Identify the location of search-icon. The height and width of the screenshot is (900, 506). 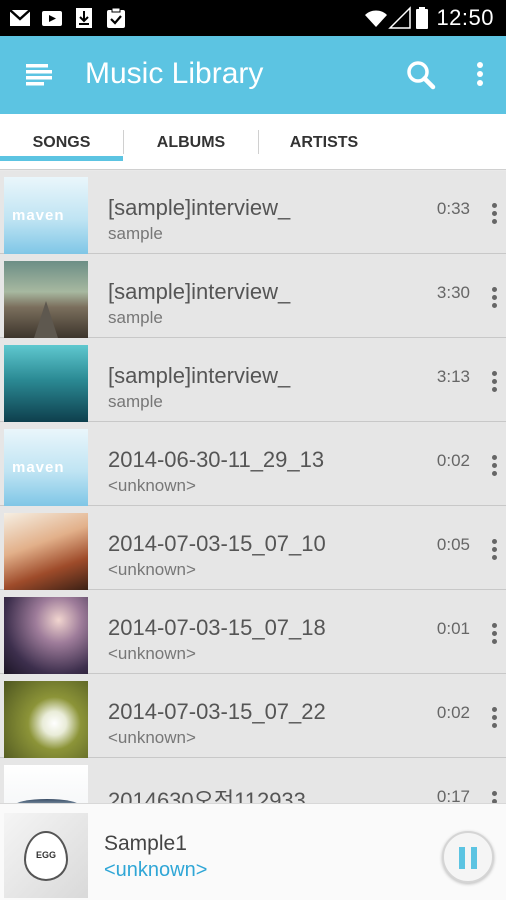
(421, 75).